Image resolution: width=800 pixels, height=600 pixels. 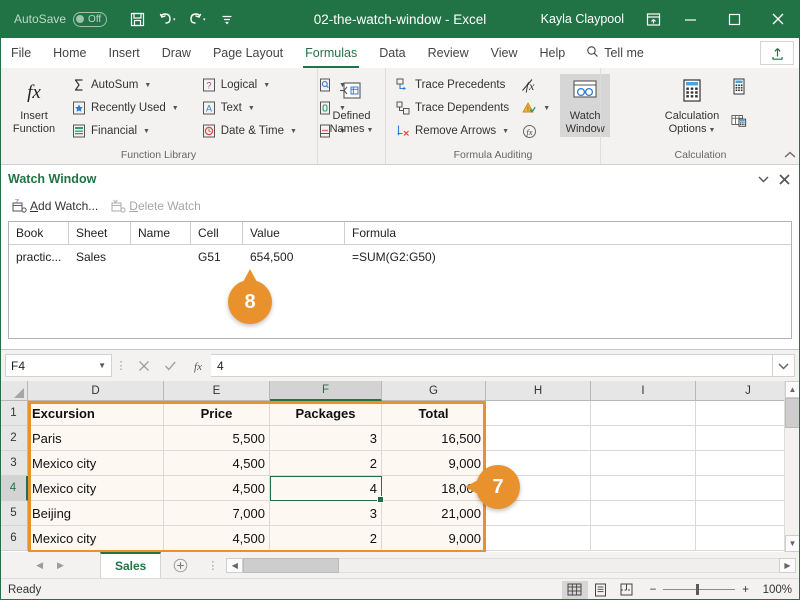 What do you see at coordinates (559, 565) in the screenshot?
I see `horizontal-scroll-track` at bounding box center [559, 565].